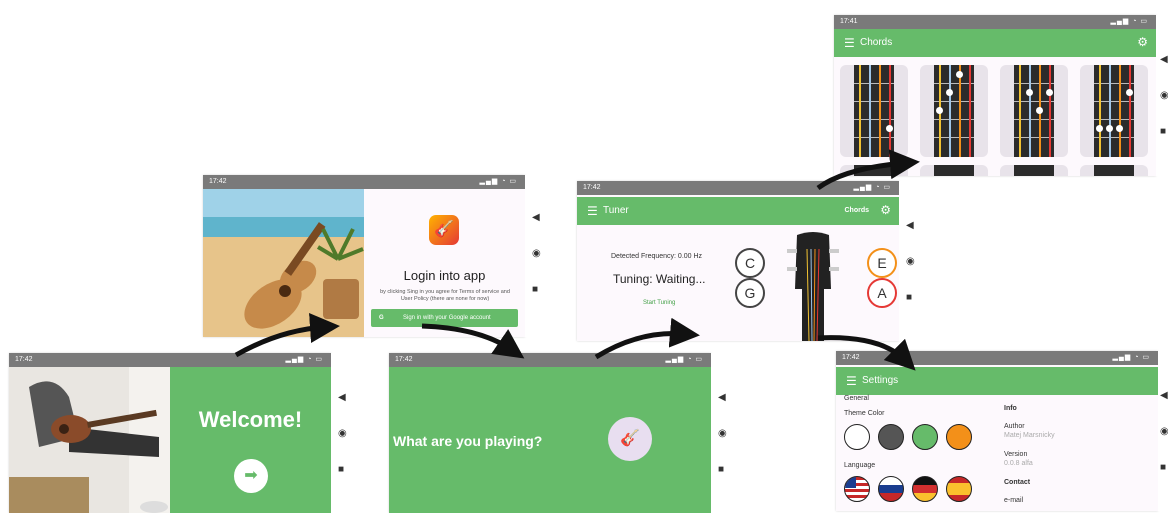 This screenshot has width=1168, height=513. Describe the element at coordinates (959, 489) in the screenshot. I see `flag-es-icon` at that location.